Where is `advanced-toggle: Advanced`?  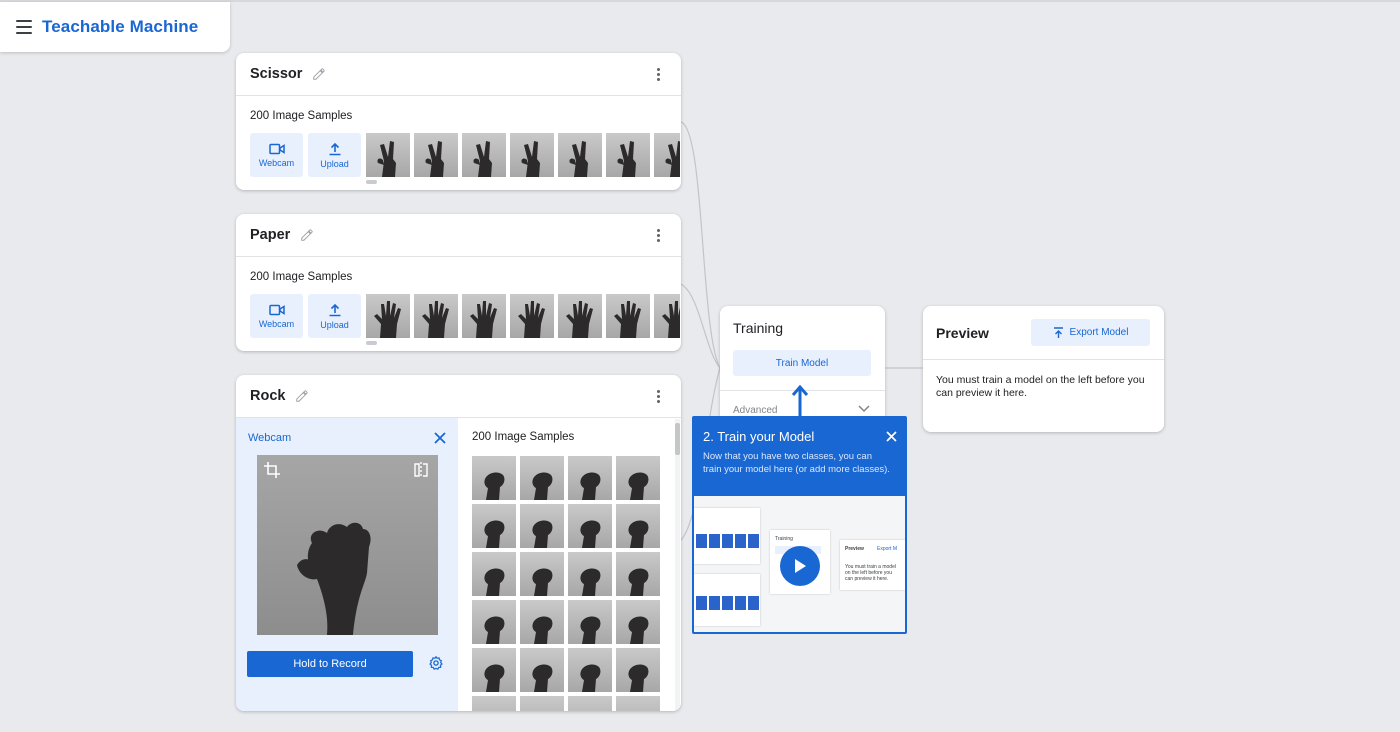
advanced-toggle: Advanced is located at coordinates (755, 410).